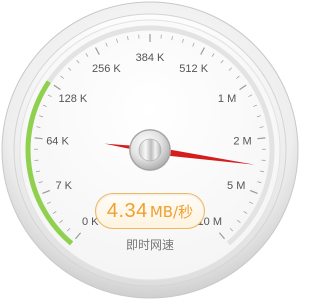  What do you see at coordinates (73, 99) in the screenshot?
I see `scale-label: 128 K` at bounding box center [73, 99].